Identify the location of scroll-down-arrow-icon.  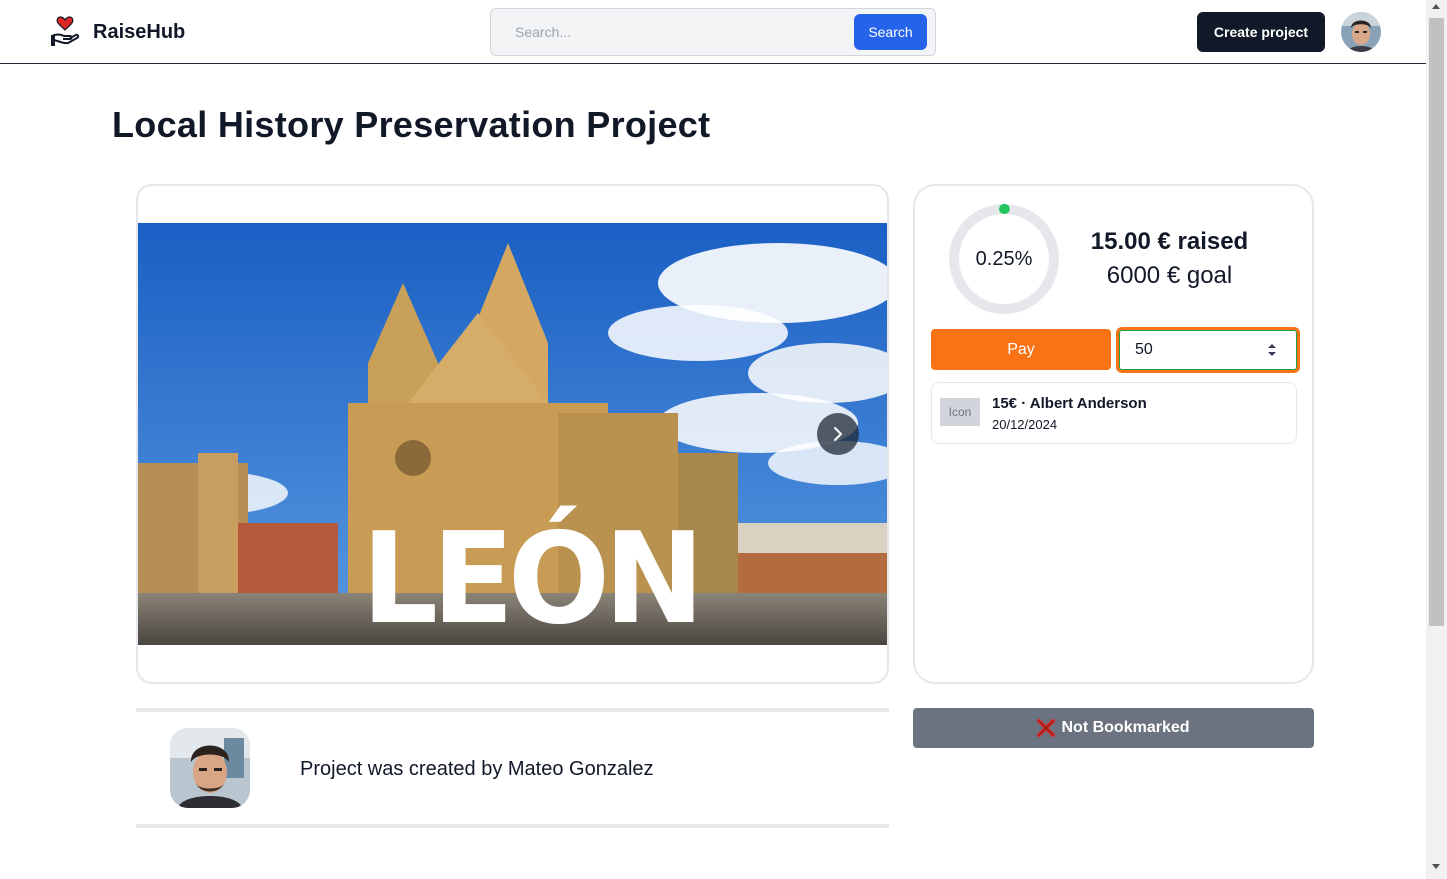
(1436, 866).